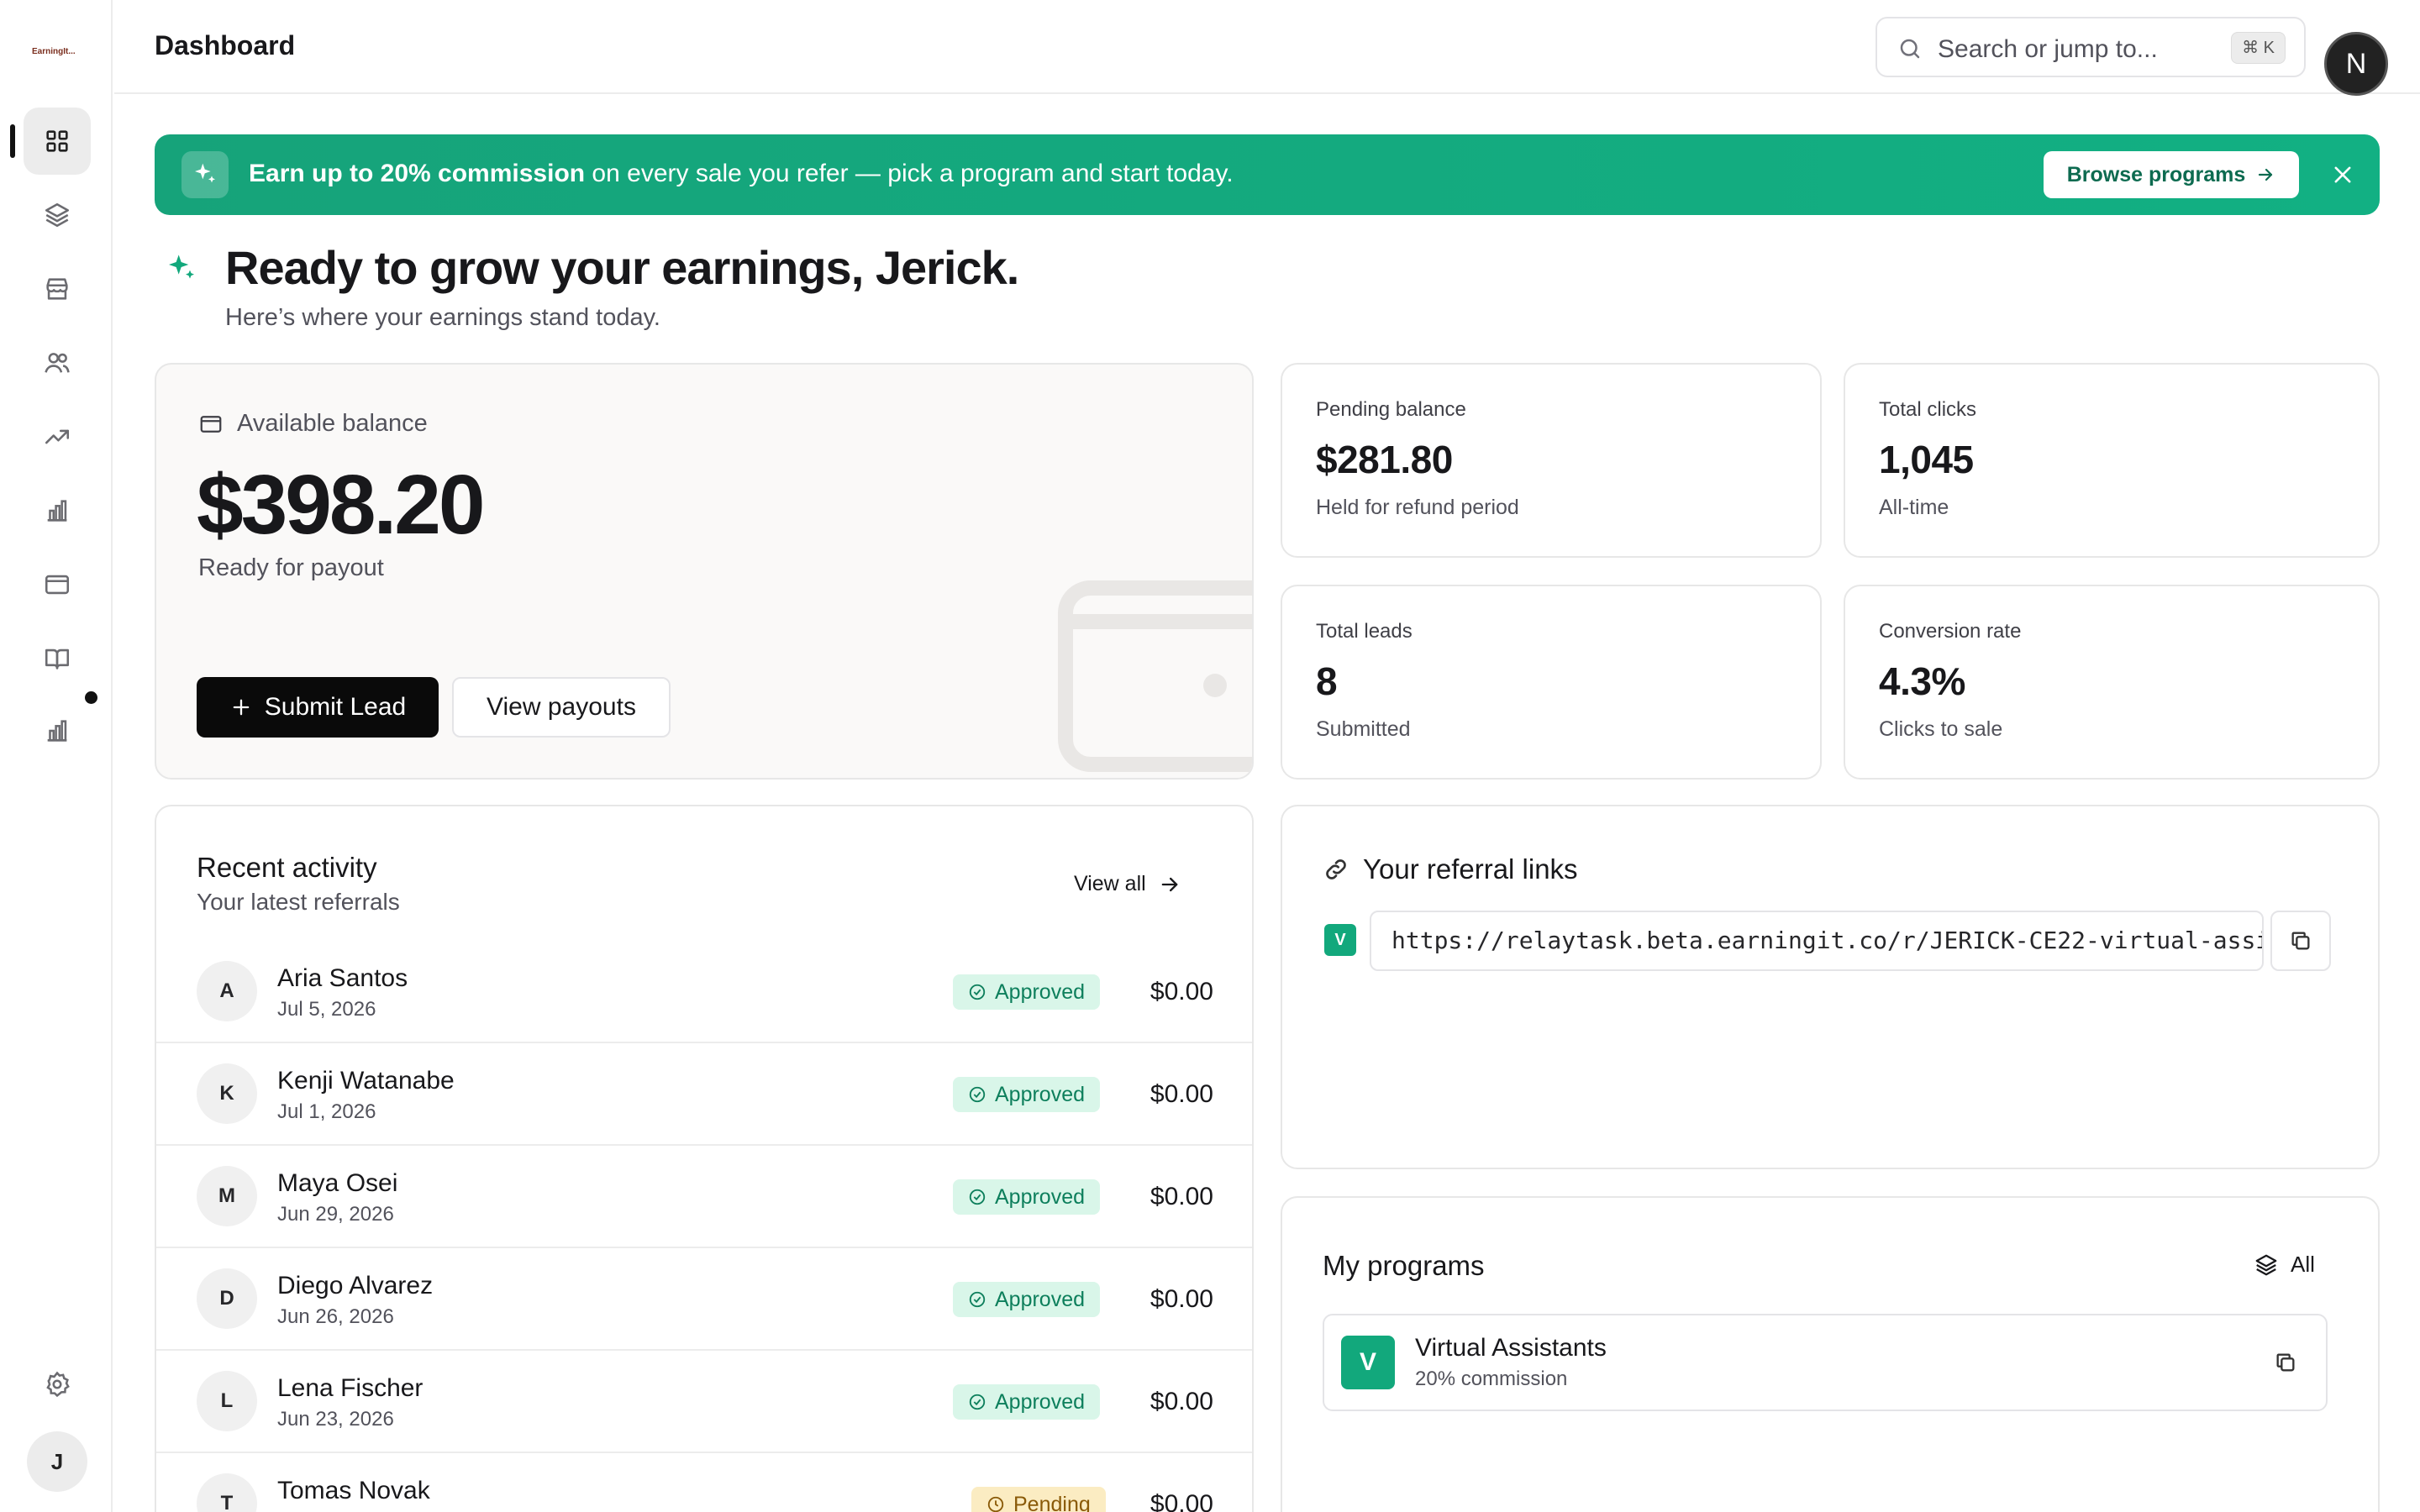 This screenshot has height=1512, width=2420. Describe the element at coordinates (1384, 459) in the screenshot. I see `stat-value: $281.80` at that location.